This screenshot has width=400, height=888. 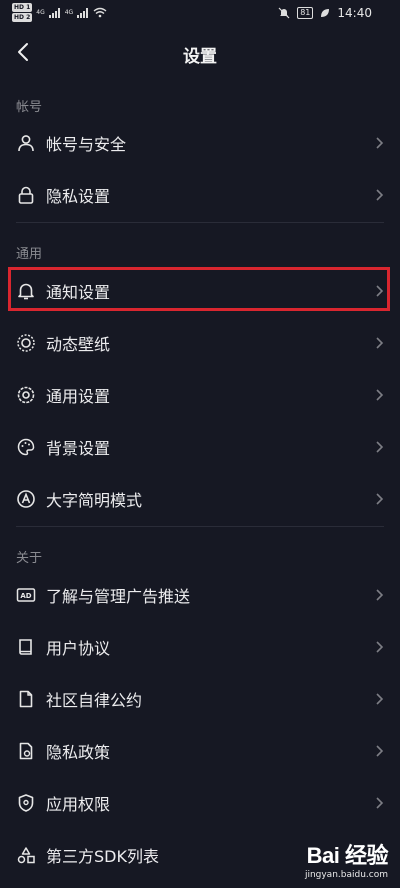 What do you see at coordinates (200, 143) in the screenshot?
I see `row-account-security: 帐号与安全` at bounding box center [200, 143].